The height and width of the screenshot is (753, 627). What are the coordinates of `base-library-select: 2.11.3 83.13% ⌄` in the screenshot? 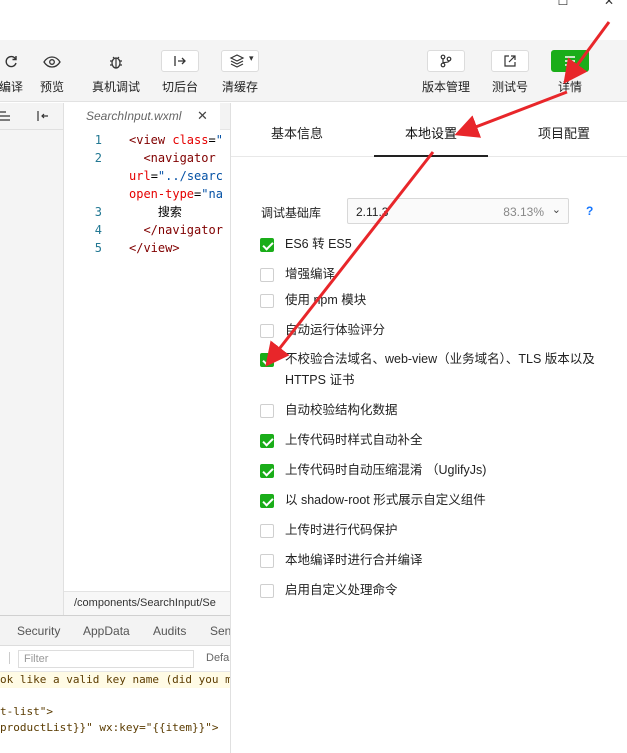 It's located at (458, 211).